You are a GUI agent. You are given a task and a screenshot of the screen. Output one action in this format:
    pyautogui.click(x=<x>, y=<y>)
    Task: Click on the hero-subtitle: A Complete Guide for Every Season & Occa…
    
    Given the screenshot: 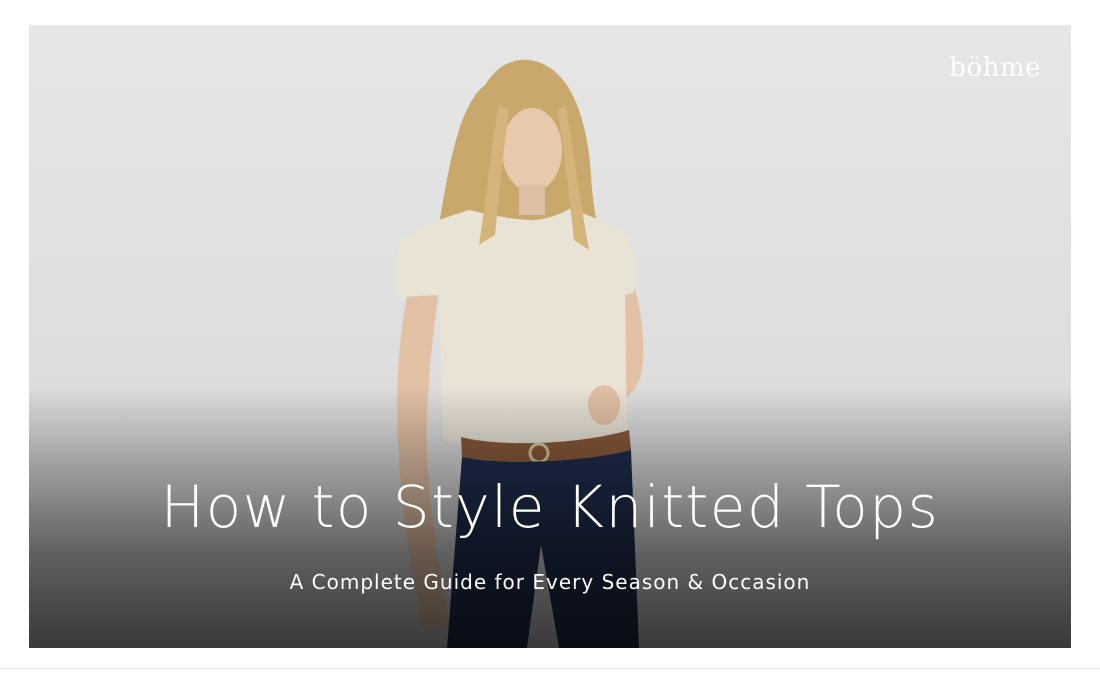 What is the action you would take?
    pyautogui.click(x=550, y=582)
    